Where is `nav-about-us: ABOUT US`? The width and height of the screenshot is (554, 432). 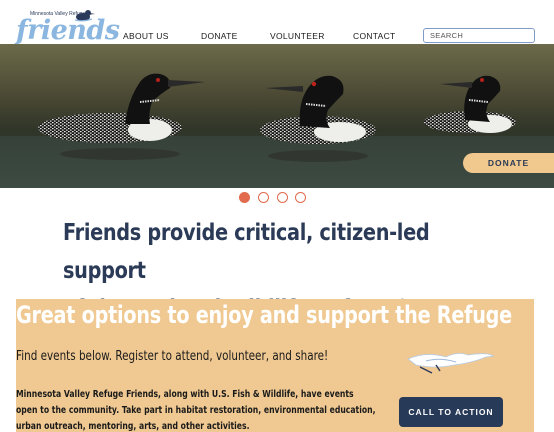
nav-about-us: ABOUT US is located at coordinates (146, 36).